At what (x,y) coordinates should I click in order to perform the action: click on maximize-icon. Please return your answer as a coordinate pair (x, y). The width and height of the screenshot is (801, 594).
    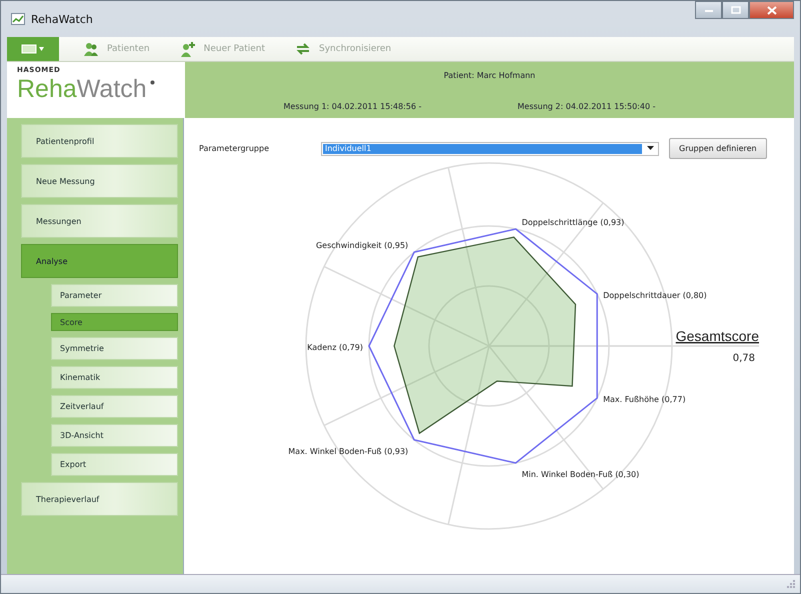
    Looking at the image, I should click on (735, 10).